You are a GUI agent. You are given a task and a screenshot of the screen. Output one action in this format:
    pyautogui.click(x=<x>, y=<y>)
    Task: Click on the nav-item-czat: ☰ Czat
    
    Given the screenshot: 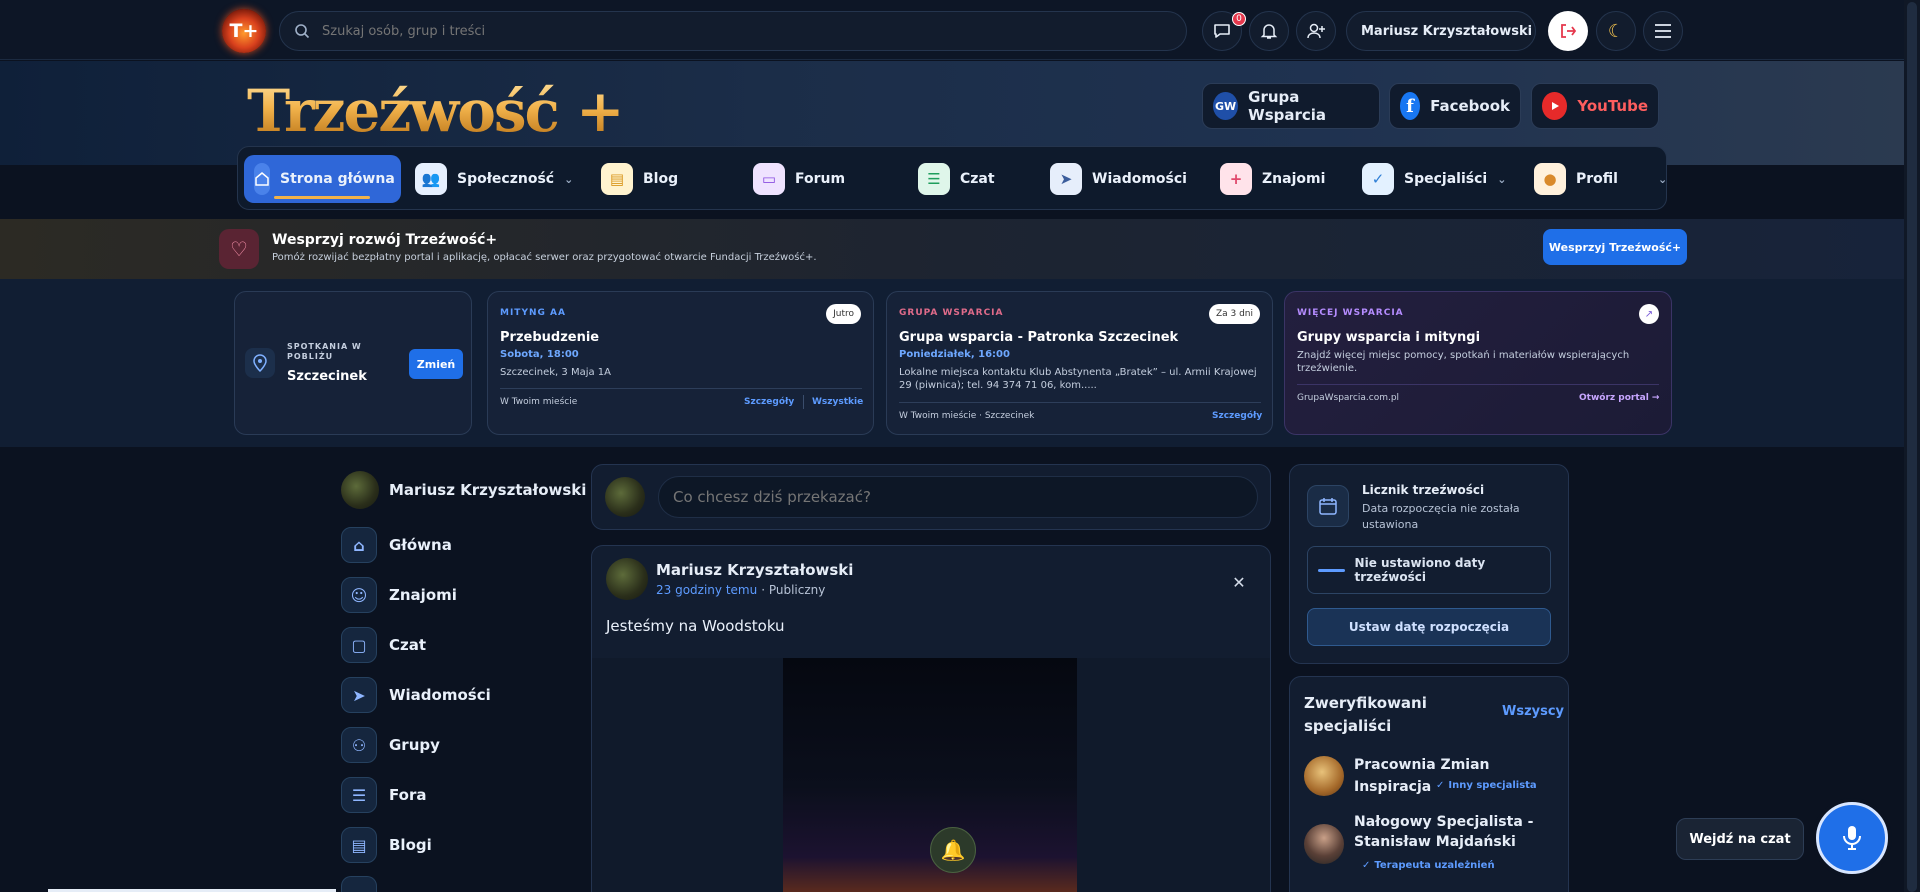 What is the action you would take?
    pyautogui.click(x=956, y=179)
    